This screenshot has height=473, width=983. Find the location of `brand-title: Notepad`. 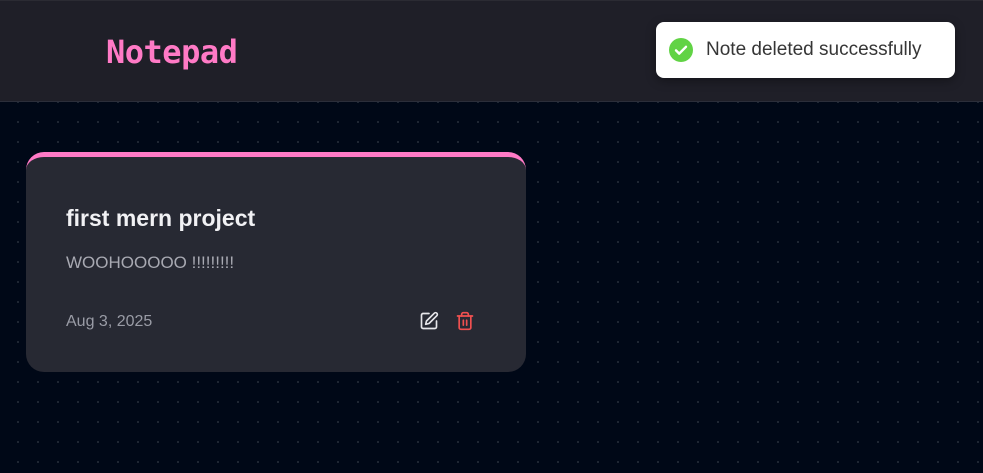

brand-title: Notepad is located at coordinates (172, 52).